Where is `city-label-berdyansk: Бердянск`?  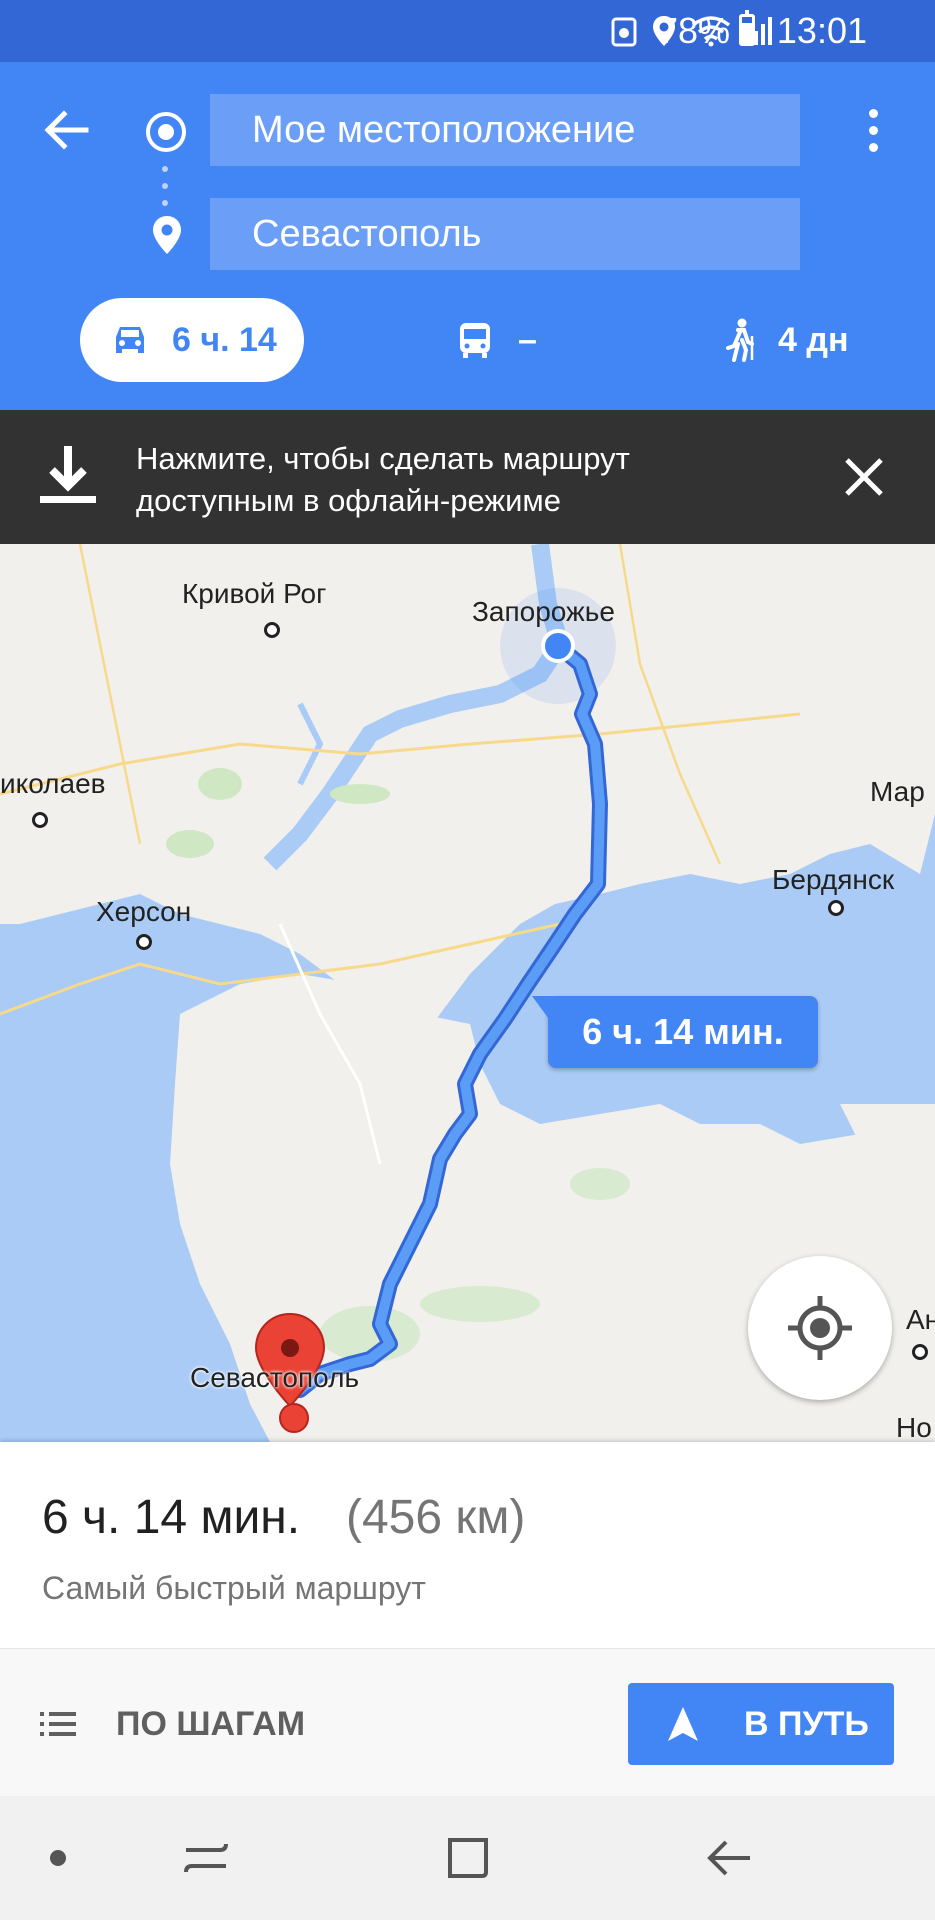
city-label-berdyansk: Бердянск is located at coordinates (833, 879).